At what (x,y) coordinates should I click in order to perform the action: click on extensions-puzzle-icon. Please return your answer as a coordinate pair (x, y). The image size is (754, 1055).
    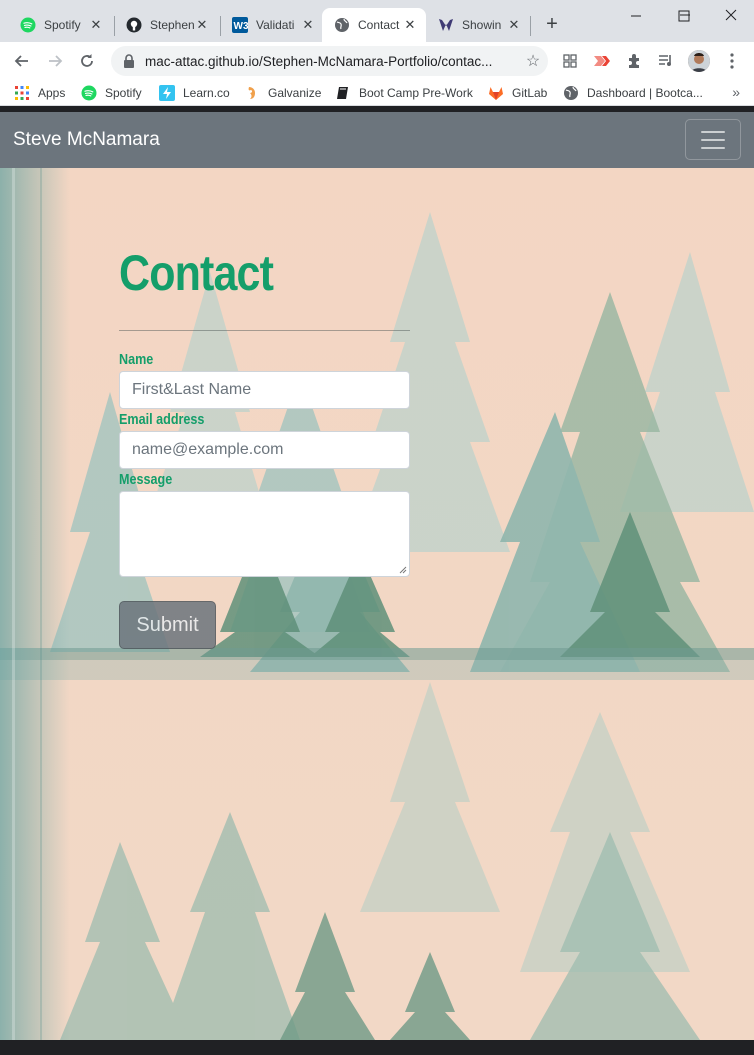
    Looking at the image, I should click on (634, 61).